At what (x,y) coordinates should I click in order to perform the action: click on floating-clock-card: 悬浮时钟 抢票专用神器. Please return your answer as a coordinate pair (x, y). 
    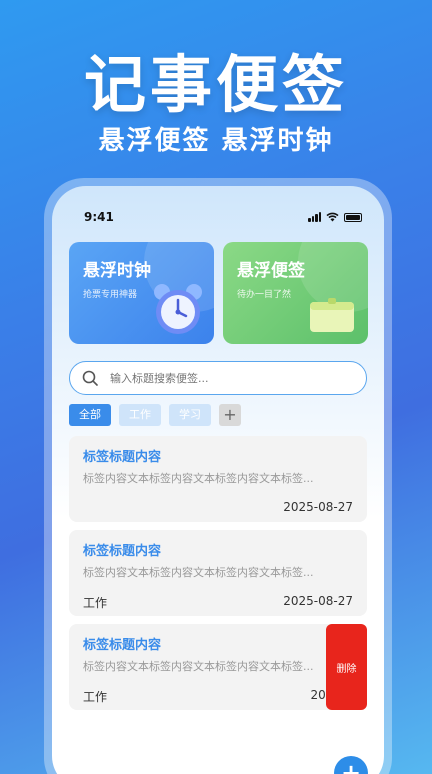
    Looking at the image, I should click on (141, 293).